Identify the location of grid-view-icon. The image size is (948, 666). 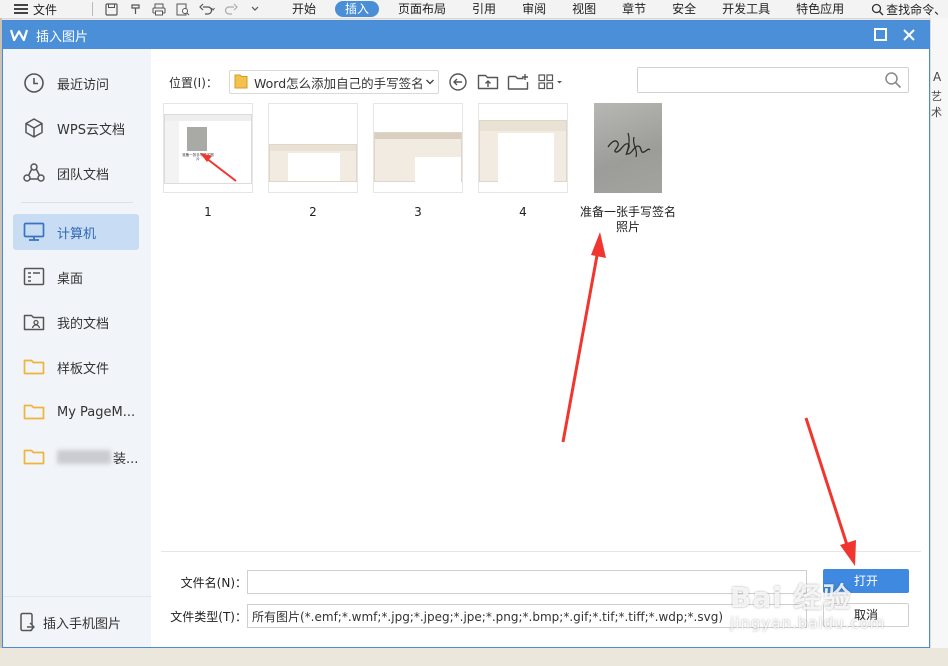
(550, 82).